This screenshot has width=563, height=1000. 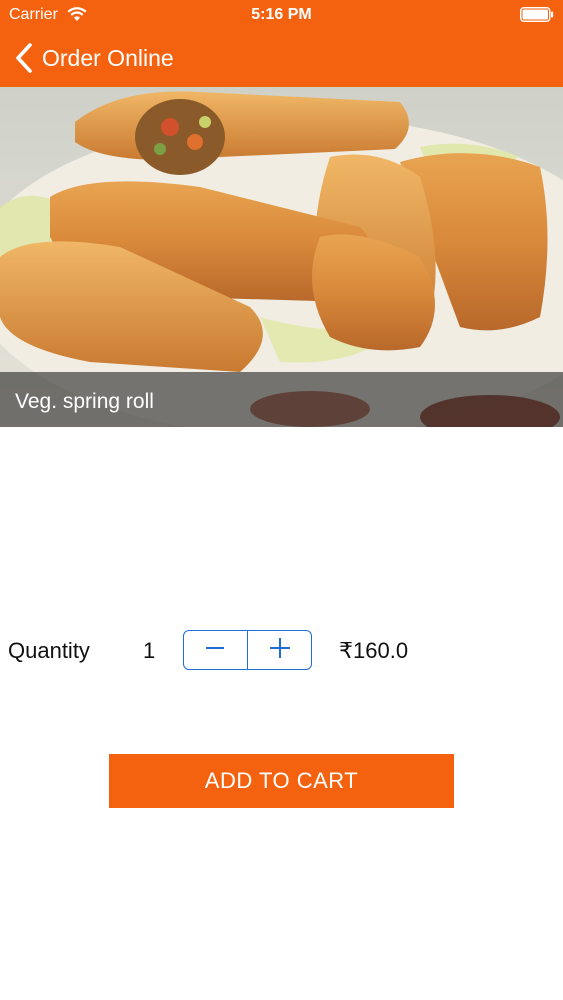 I want to click on minus-icon, so click(x=215, y=650).